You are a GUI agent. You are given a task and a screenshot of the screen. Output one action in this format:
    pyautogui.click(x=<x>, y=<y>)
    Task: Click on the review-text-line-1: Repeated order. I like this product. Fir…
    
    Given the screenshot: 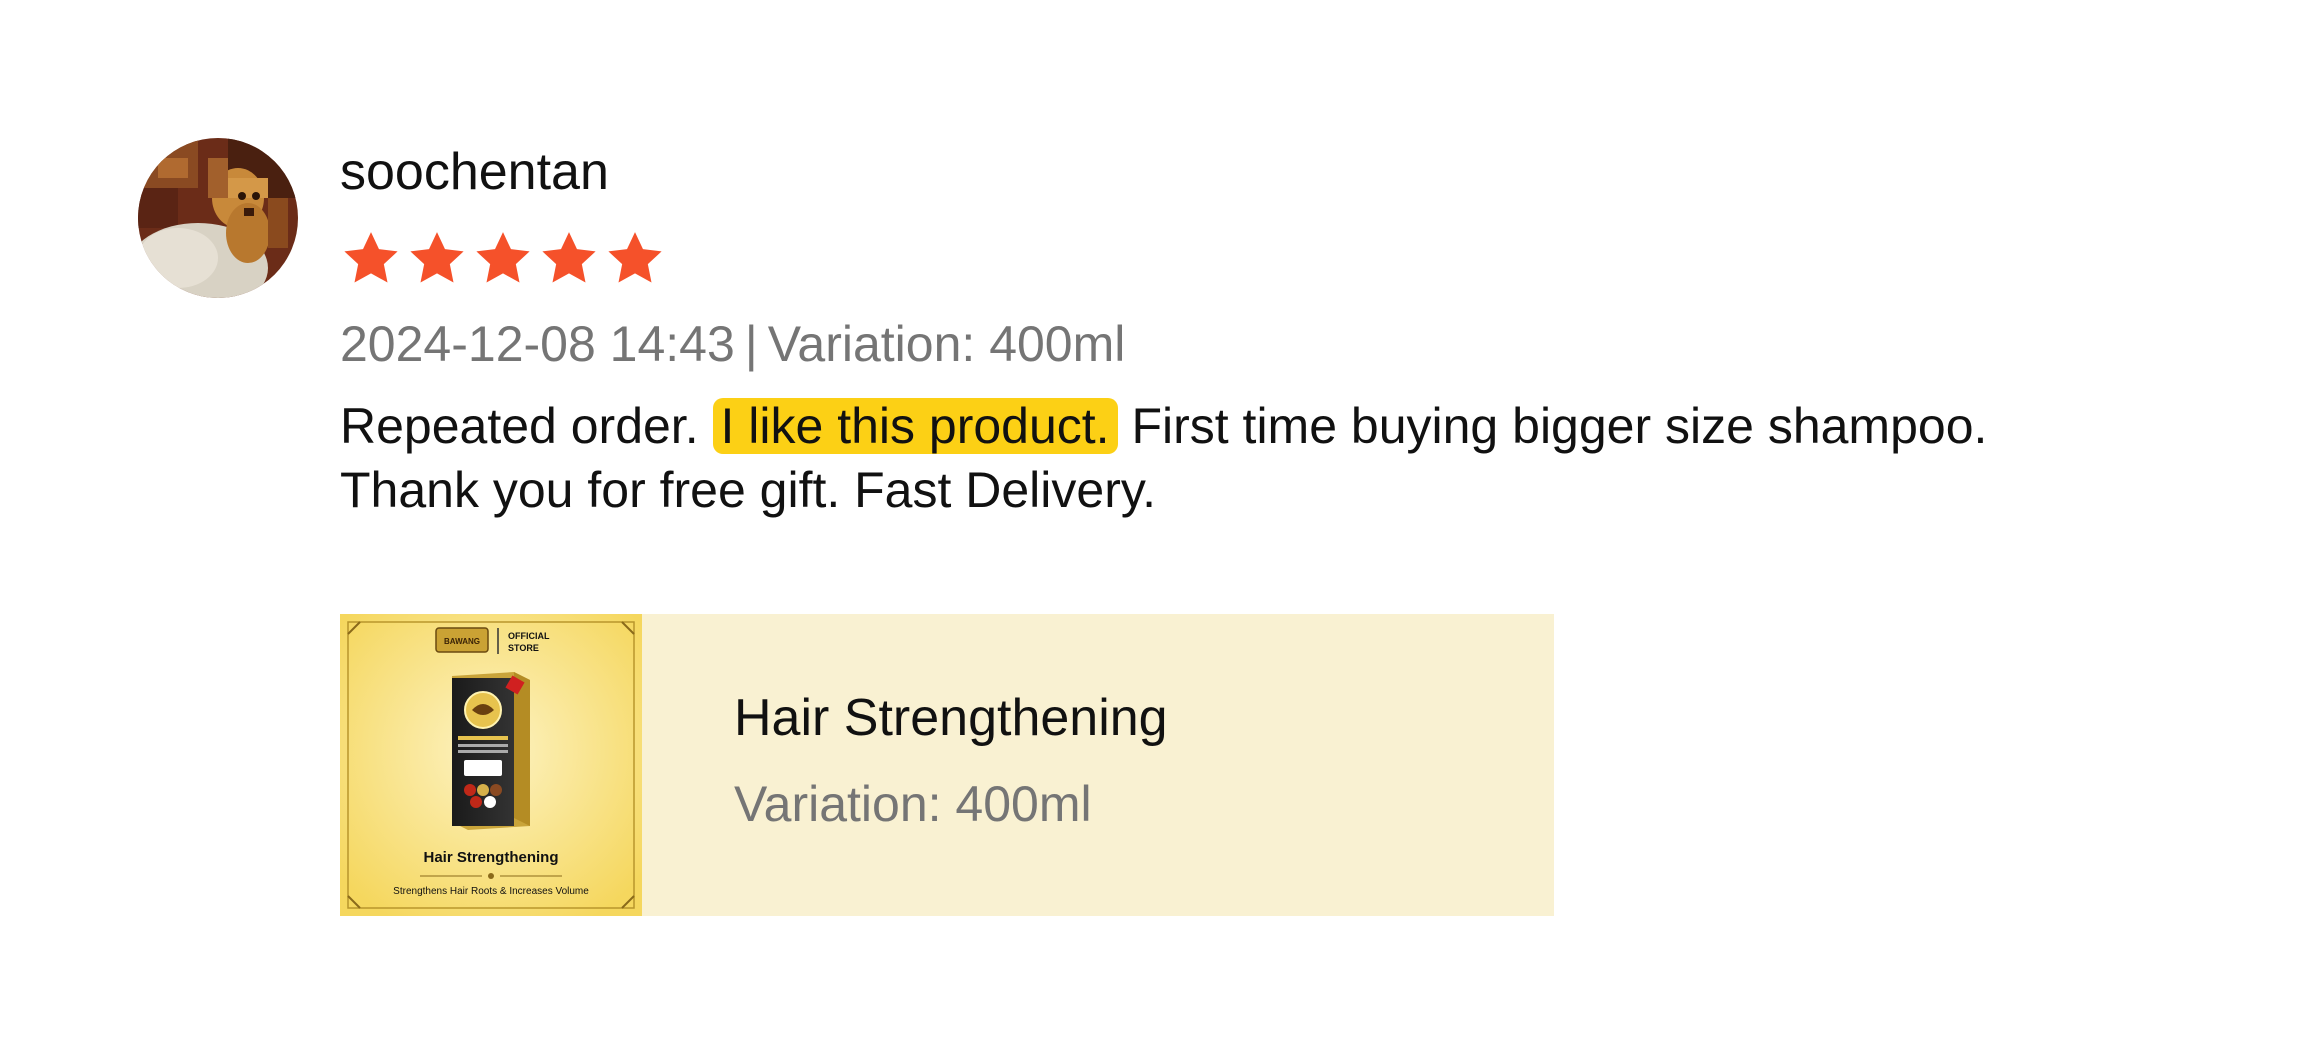 What is the action you would take?
    pyautogui.click(x=1280, y=426)
    